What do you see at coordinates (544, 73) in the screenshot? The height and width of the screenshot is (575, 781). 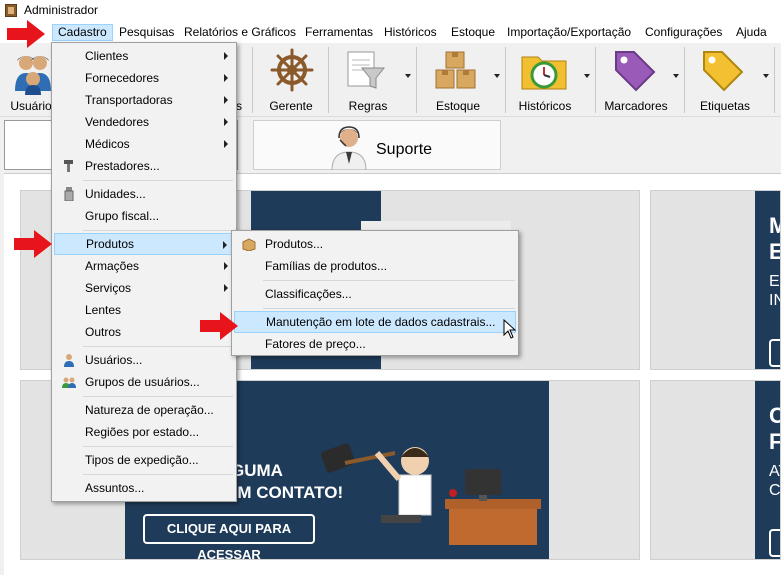 I see `clock-folder-icon` at bounding box center [544, 73].